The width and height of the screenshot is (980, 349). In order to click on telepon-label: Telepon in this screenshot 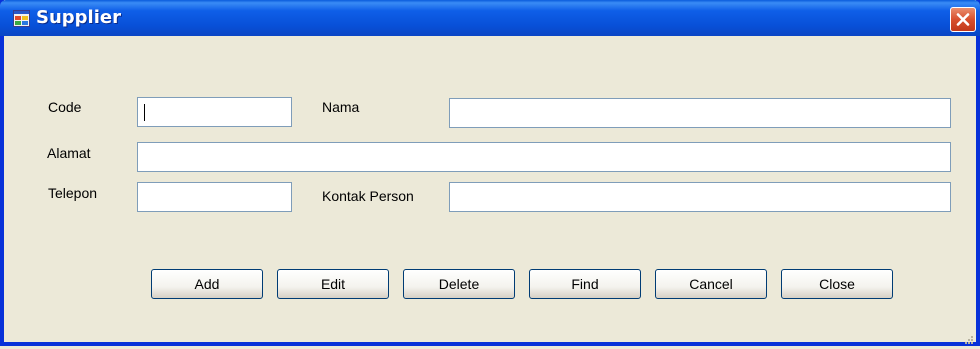, I will do `click(73, 193)`.